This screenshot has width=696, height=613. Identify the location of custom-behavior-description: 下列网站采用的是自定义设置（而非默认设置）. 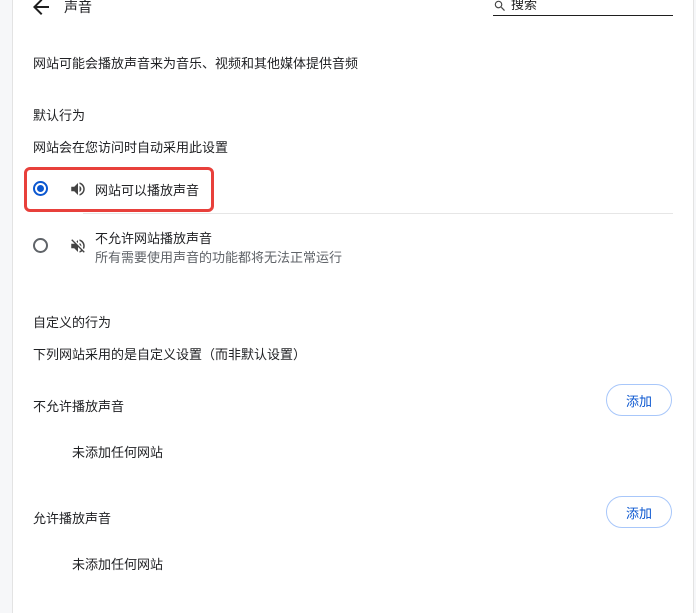
(170, 355).